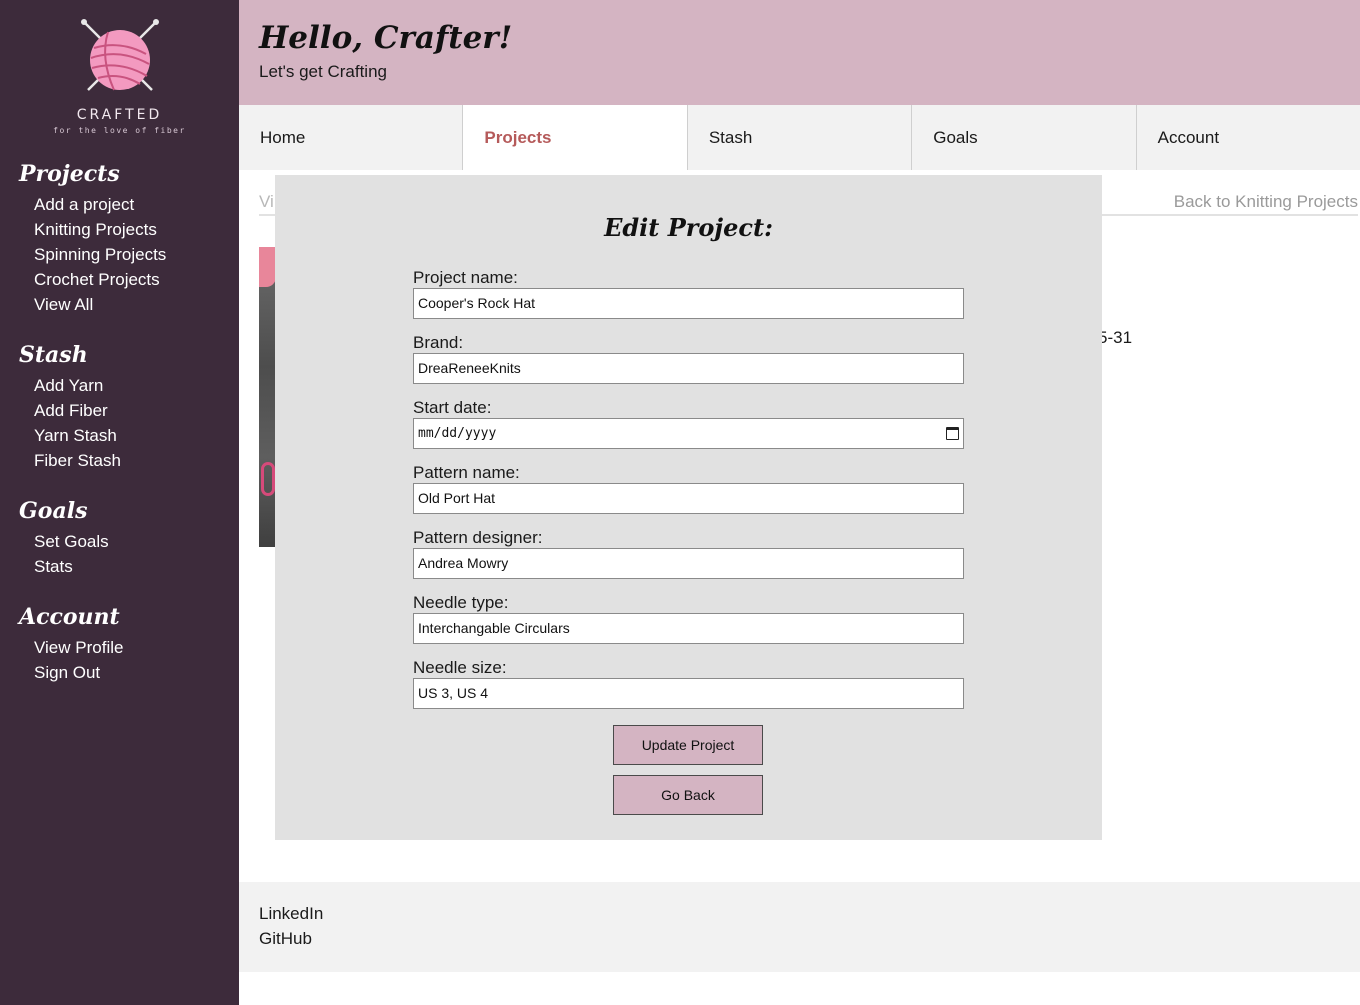 The height and width of the screenshot is (1005, 1360). What do you see at coordinates (100, 254) in the screenshot?
I see `sidebar-item-spinning-projects: Spinning Projects` at bounding box center [100, 254].